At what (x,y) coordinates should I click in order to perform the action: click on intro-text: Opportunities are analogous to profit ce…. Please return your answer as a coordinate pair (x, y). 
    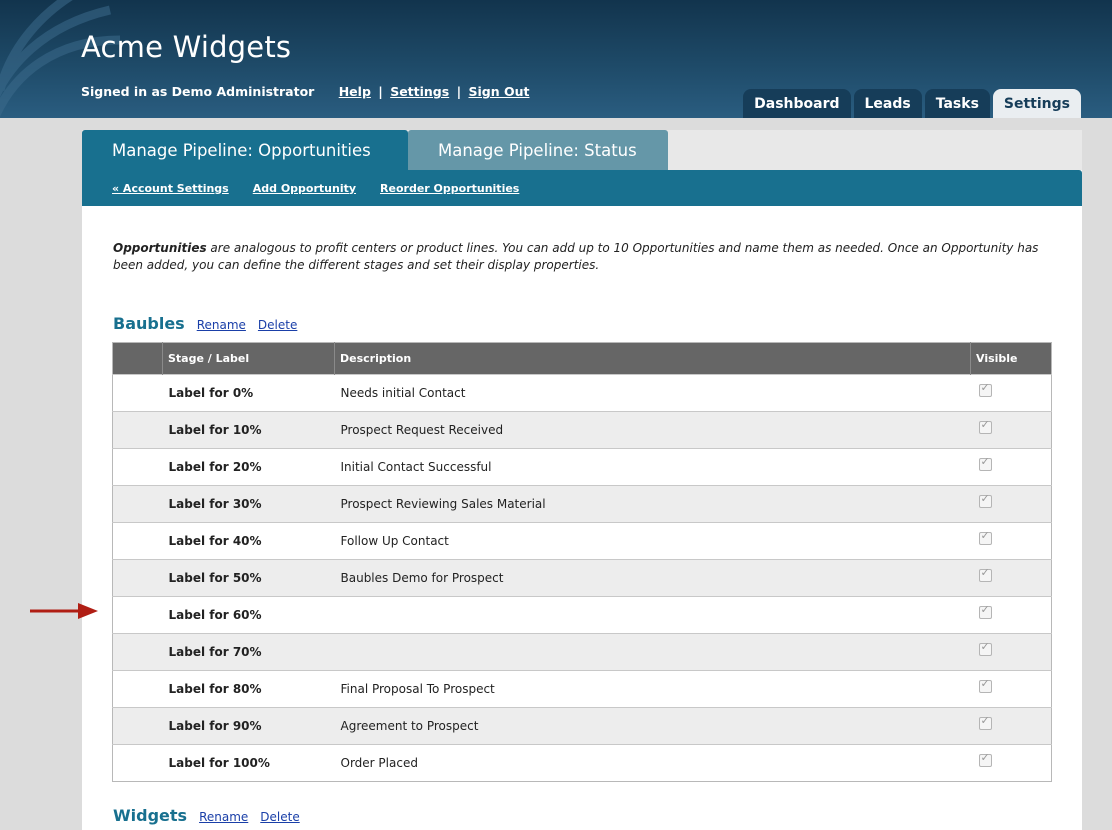
    Looking at the image, I should click on (583, 257).